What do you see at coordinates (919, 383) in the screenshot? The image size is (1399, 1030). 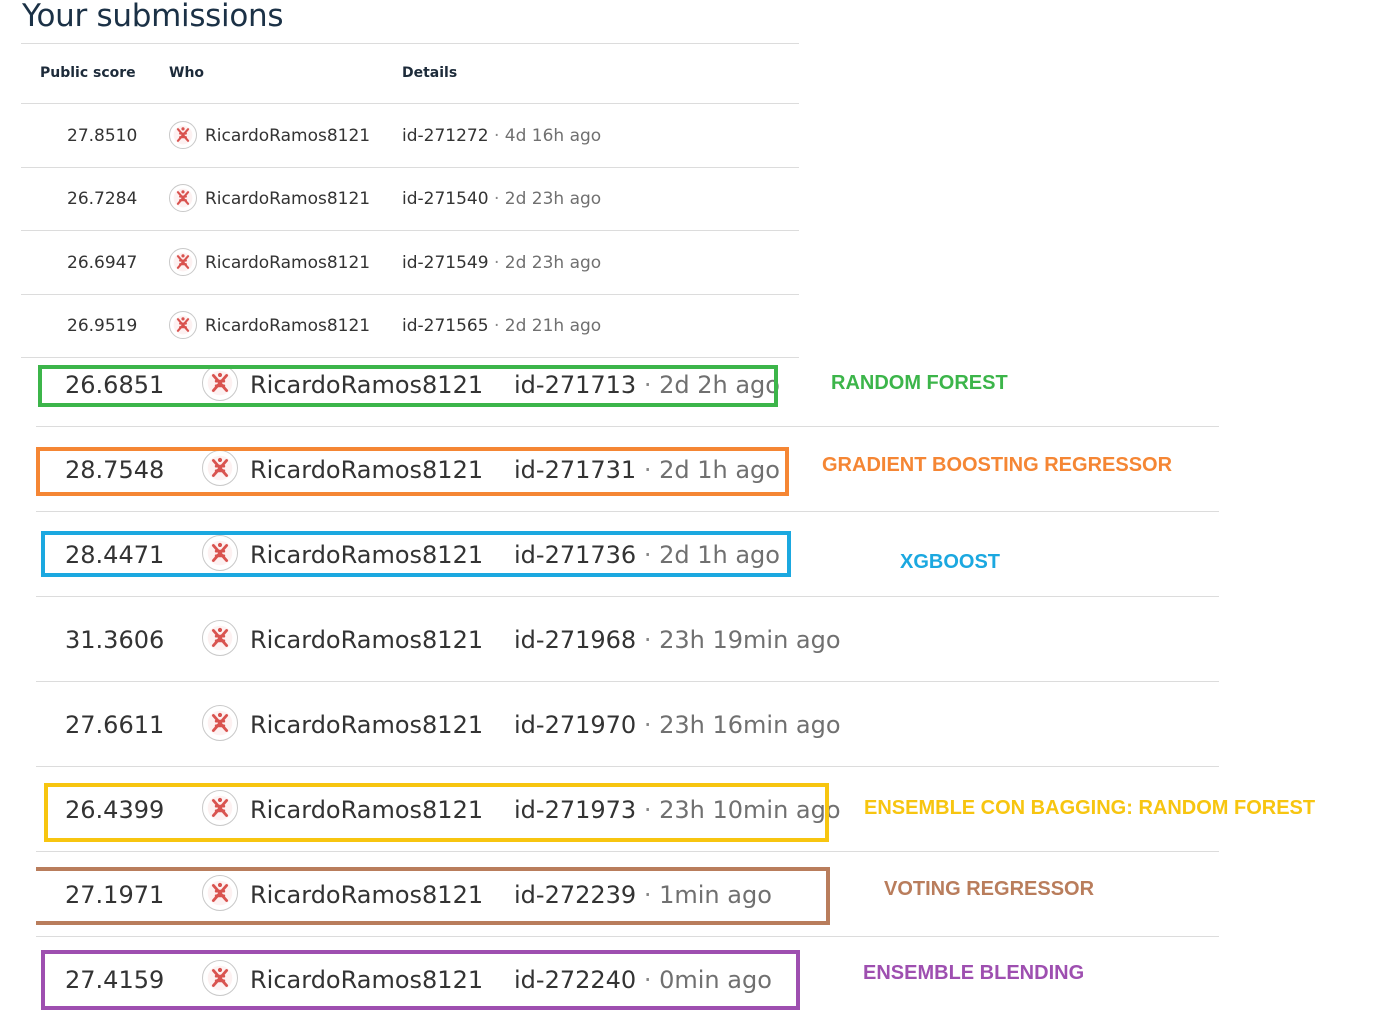 I see `annotation-random-forest: RANDOM FOREST` at bounding box center [919, 383].